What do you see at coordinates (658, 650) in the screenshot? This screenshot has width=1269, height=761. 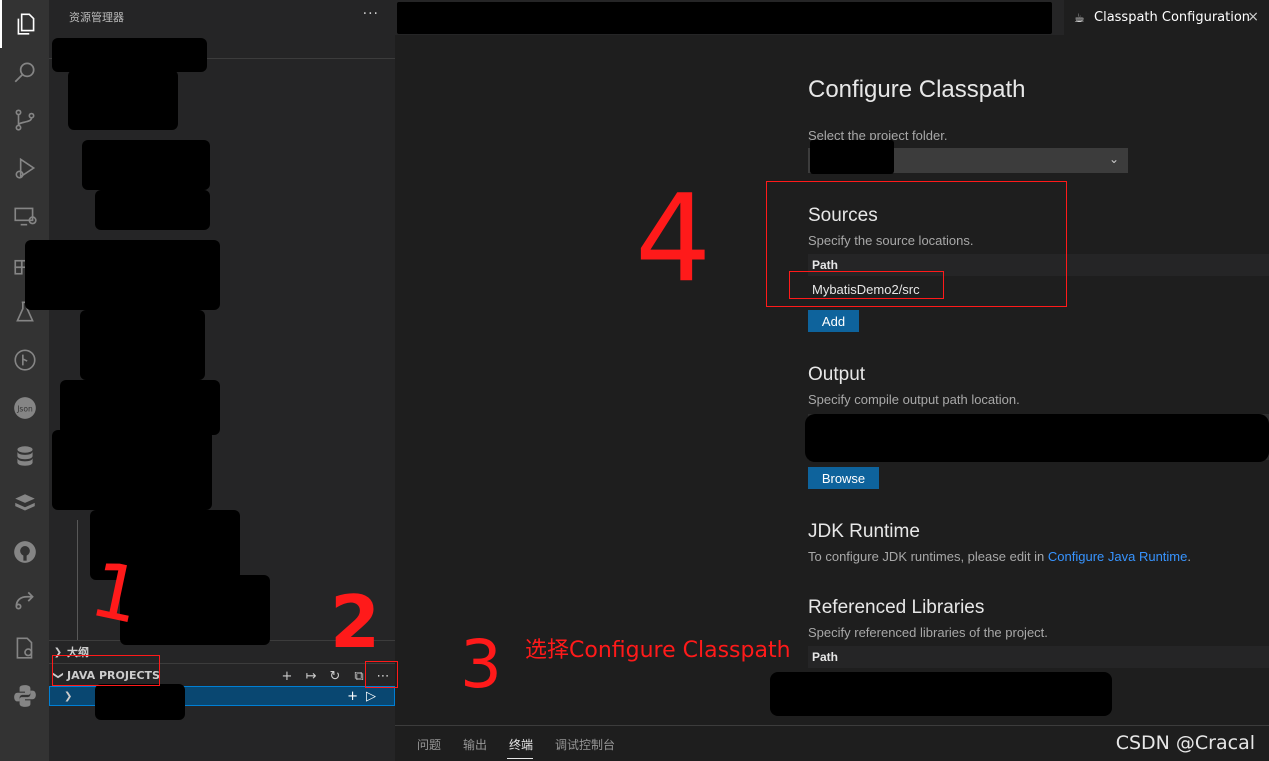 I see `annotation-step-3-text: 选择Configure Classpath` at bounding box center [658, 650].